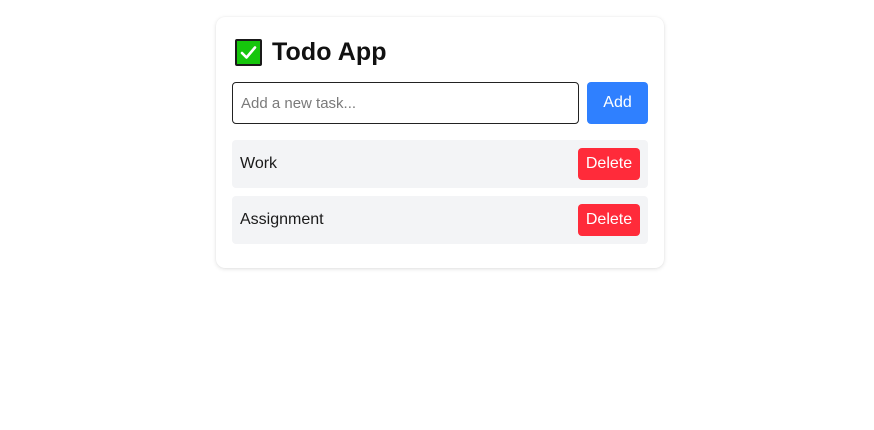 This screenshot has height=430, width=874. I want to click on add-button: Add, so click(617, 103).